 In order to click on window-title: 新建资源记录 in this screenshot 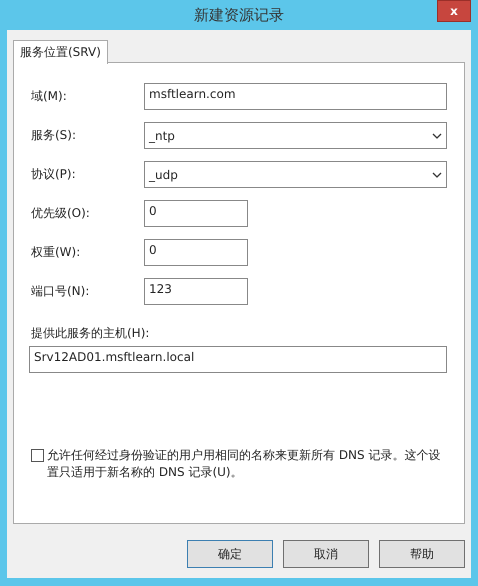, I will do `click(239, 15)`.